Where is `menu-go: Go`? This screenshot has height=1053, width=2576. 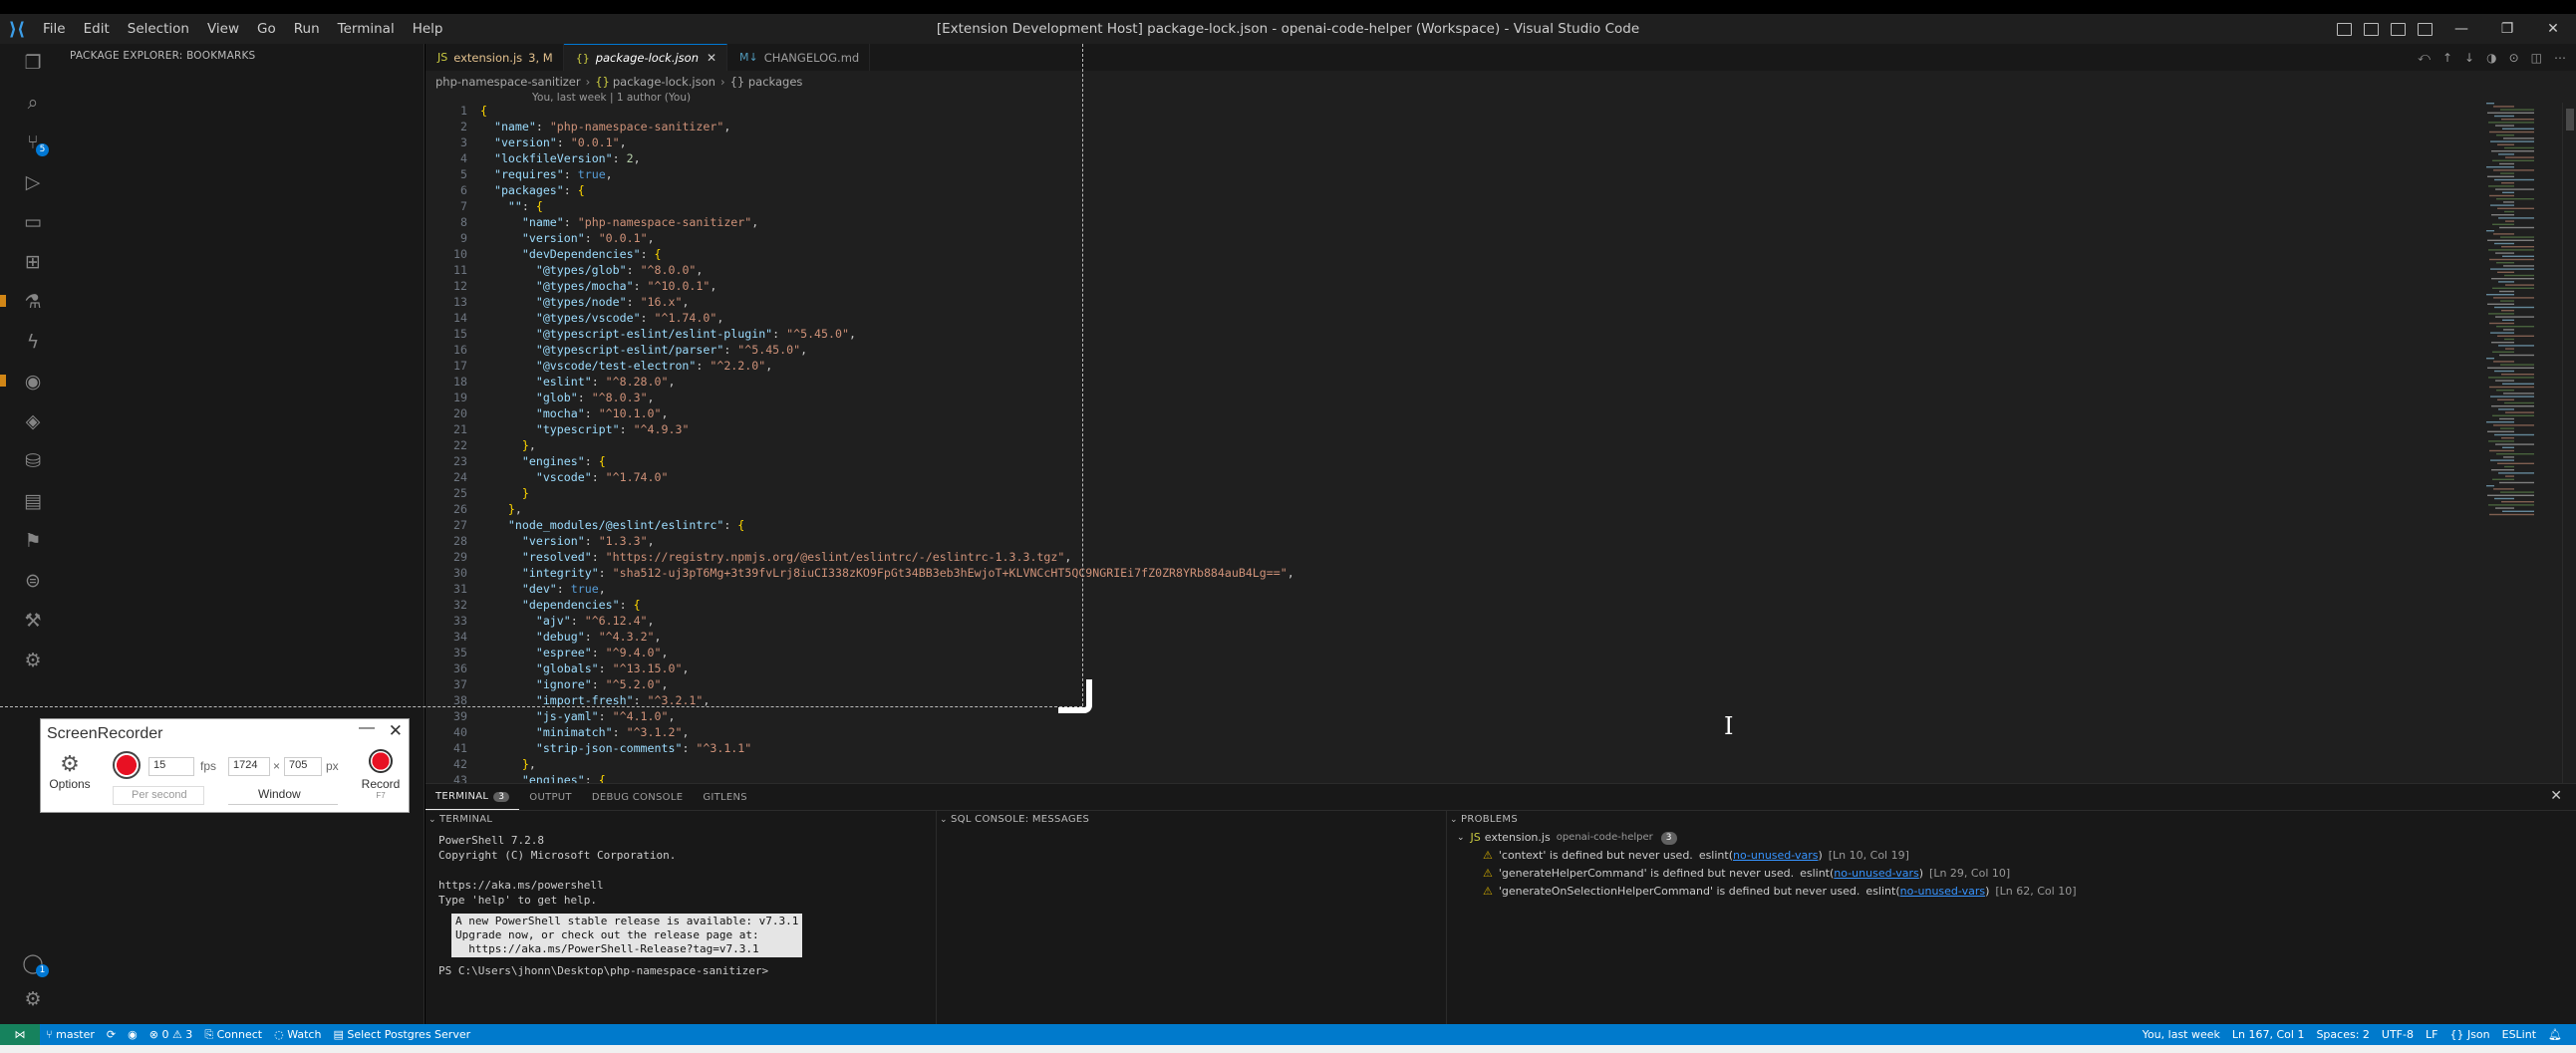 menu-go: Go is located at coordinates (266, 29).